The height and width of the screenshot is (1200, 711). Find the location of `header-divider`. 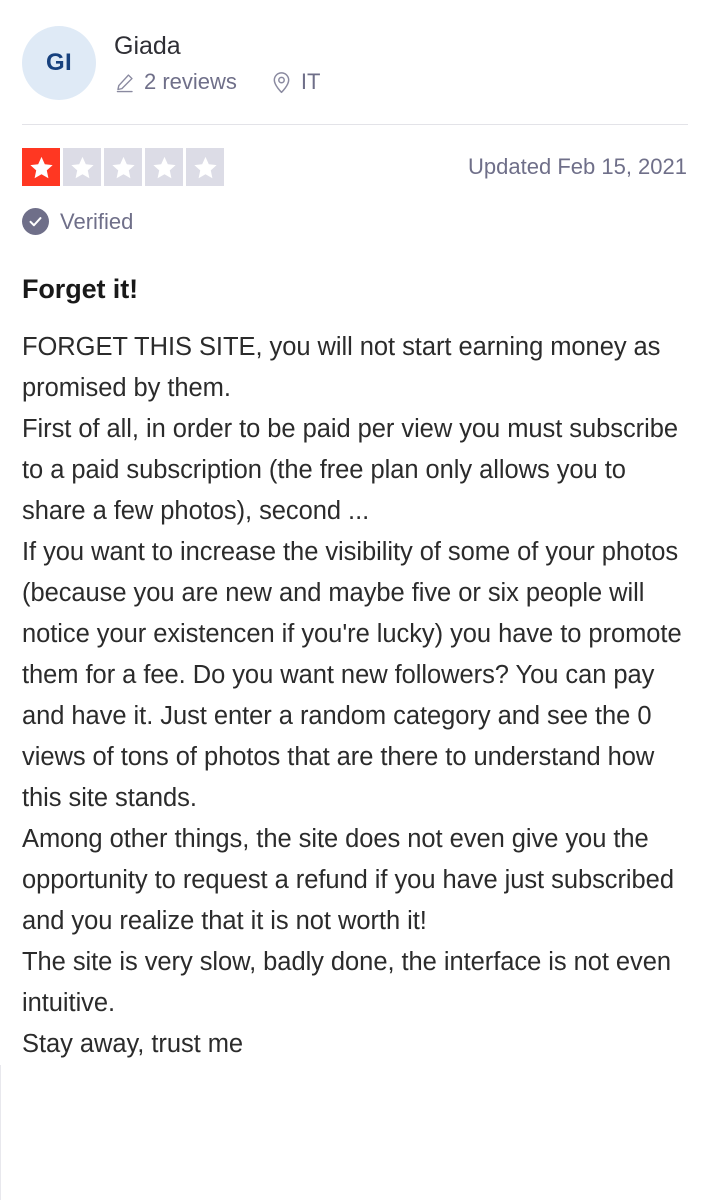

header-divider is located at coordinates (355, 124).